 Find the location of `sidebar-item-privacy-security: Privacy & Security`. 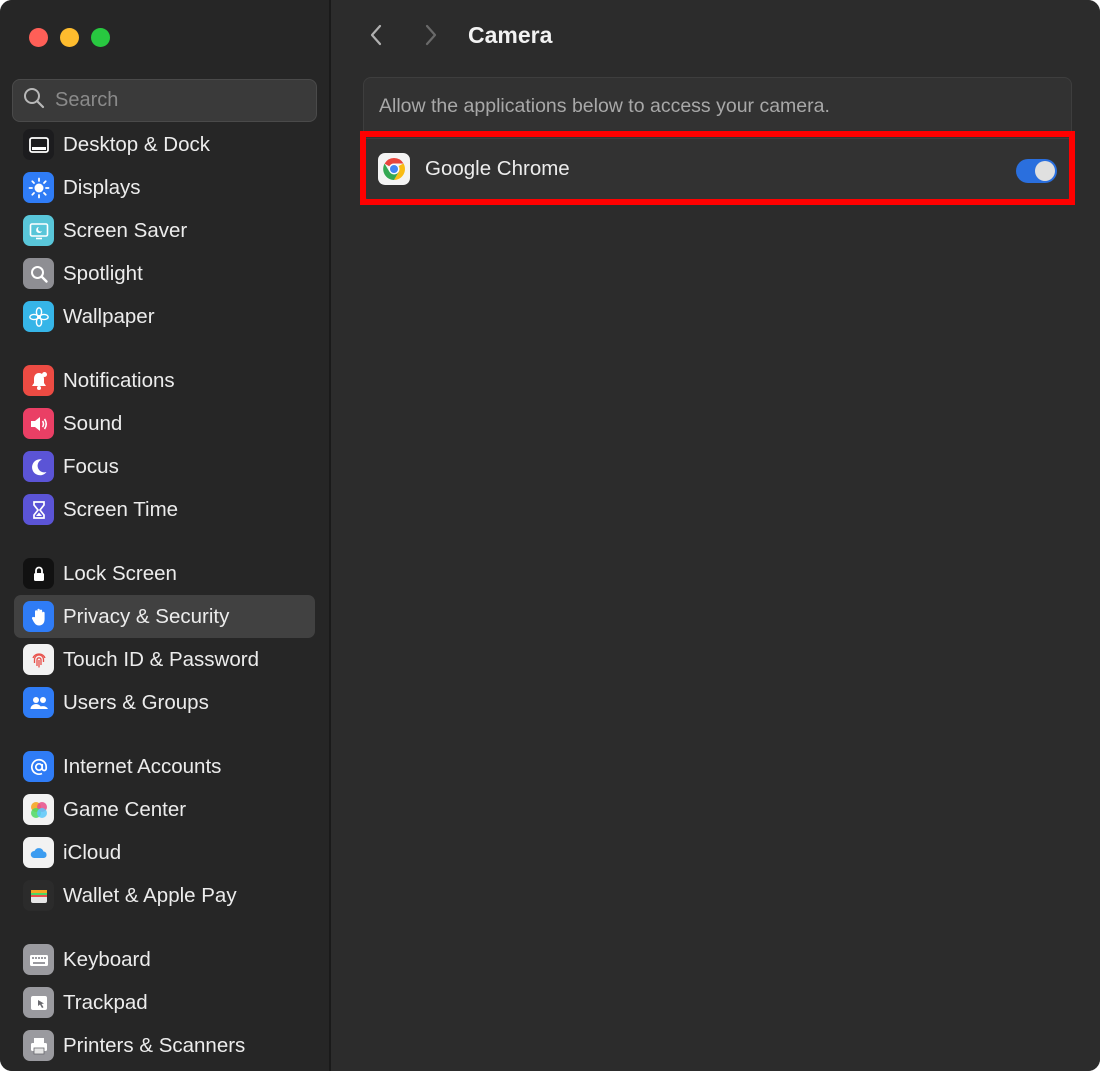

sidebar-item-privacy-security: Privacy & Security is located at coordinates (164, 616).